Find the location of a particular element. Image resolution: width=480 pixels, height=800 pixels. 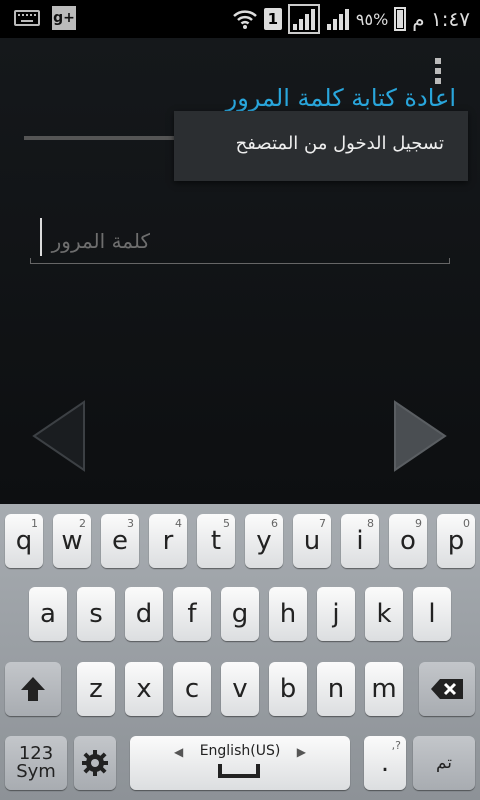

key-label: t is located at coordinates (216, 541).